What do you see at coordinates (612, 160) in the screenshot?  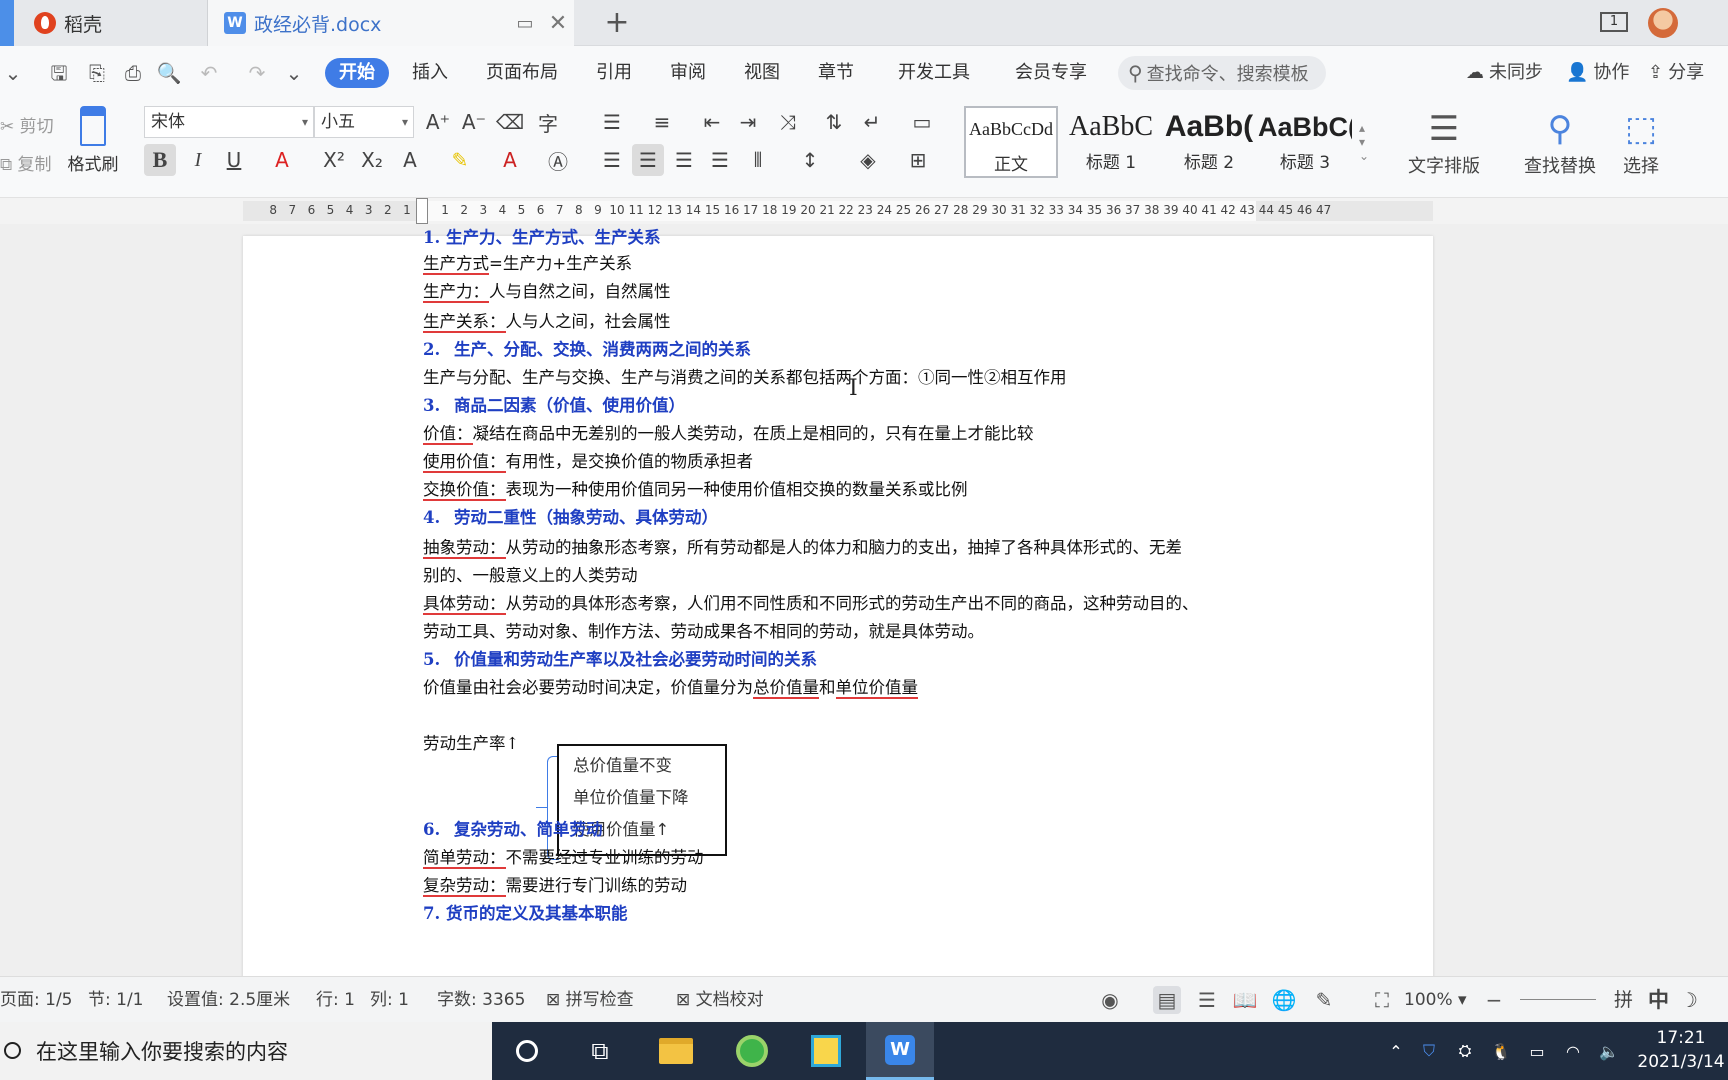 I see `align-left-icon: ☰` at bounding box center [612, 160].